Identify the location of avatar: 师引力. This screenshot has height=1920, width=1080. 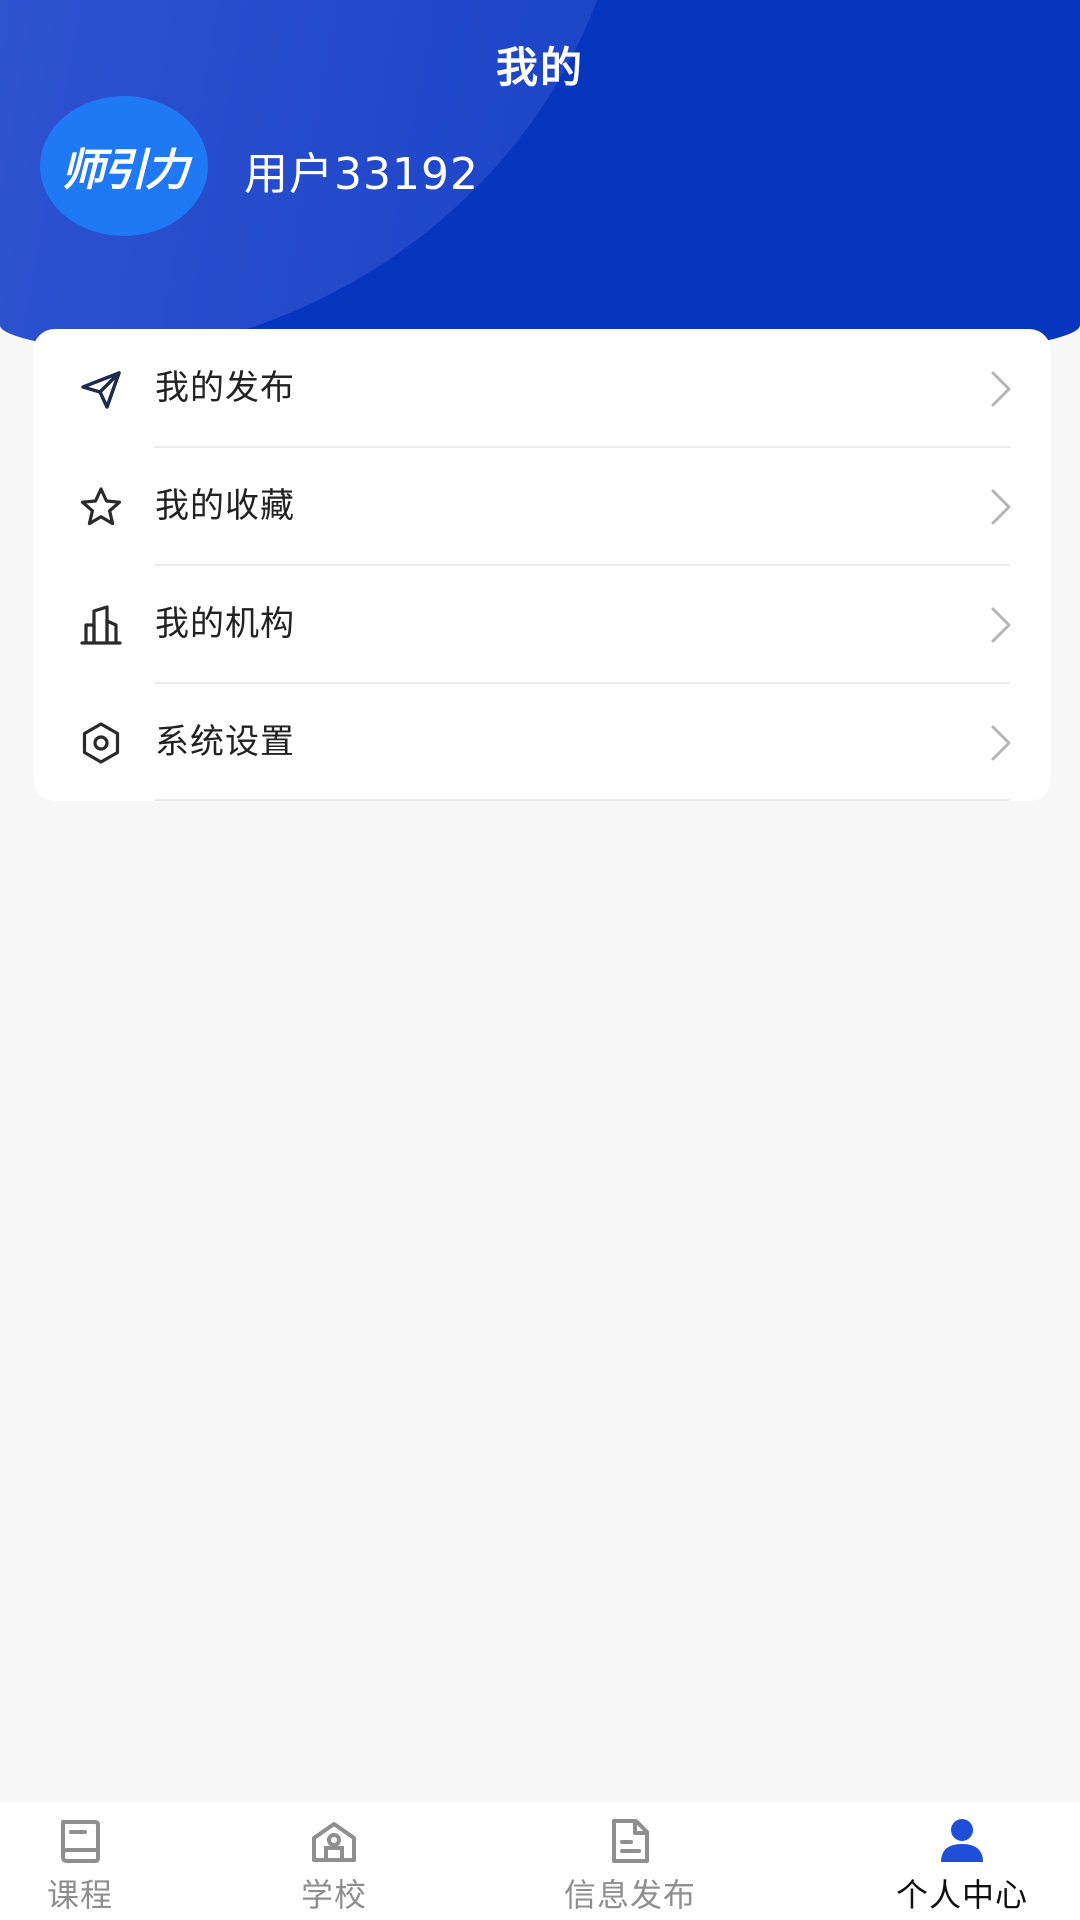
(124, 166).